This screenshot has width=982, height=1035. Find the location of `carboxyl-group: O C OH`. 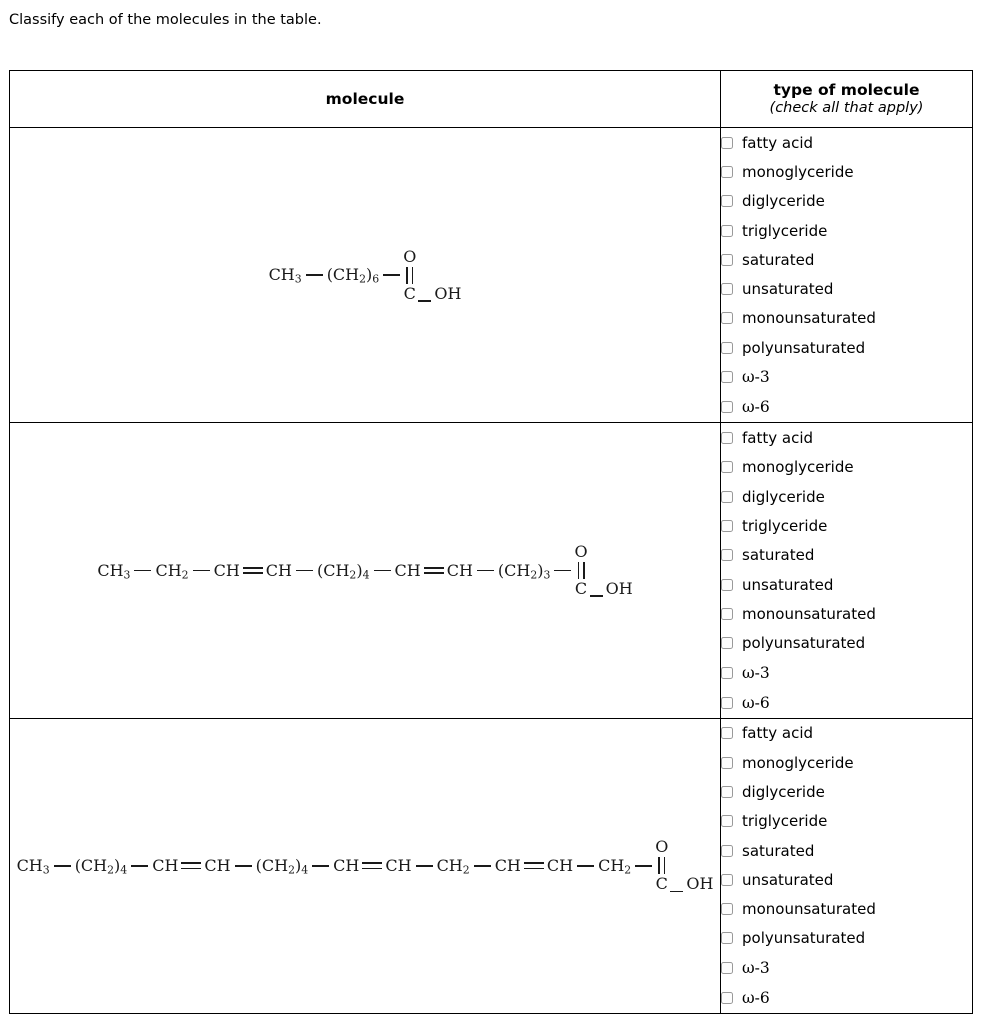

carboxyl-group: O C OH is located at coordinates (603, 571).